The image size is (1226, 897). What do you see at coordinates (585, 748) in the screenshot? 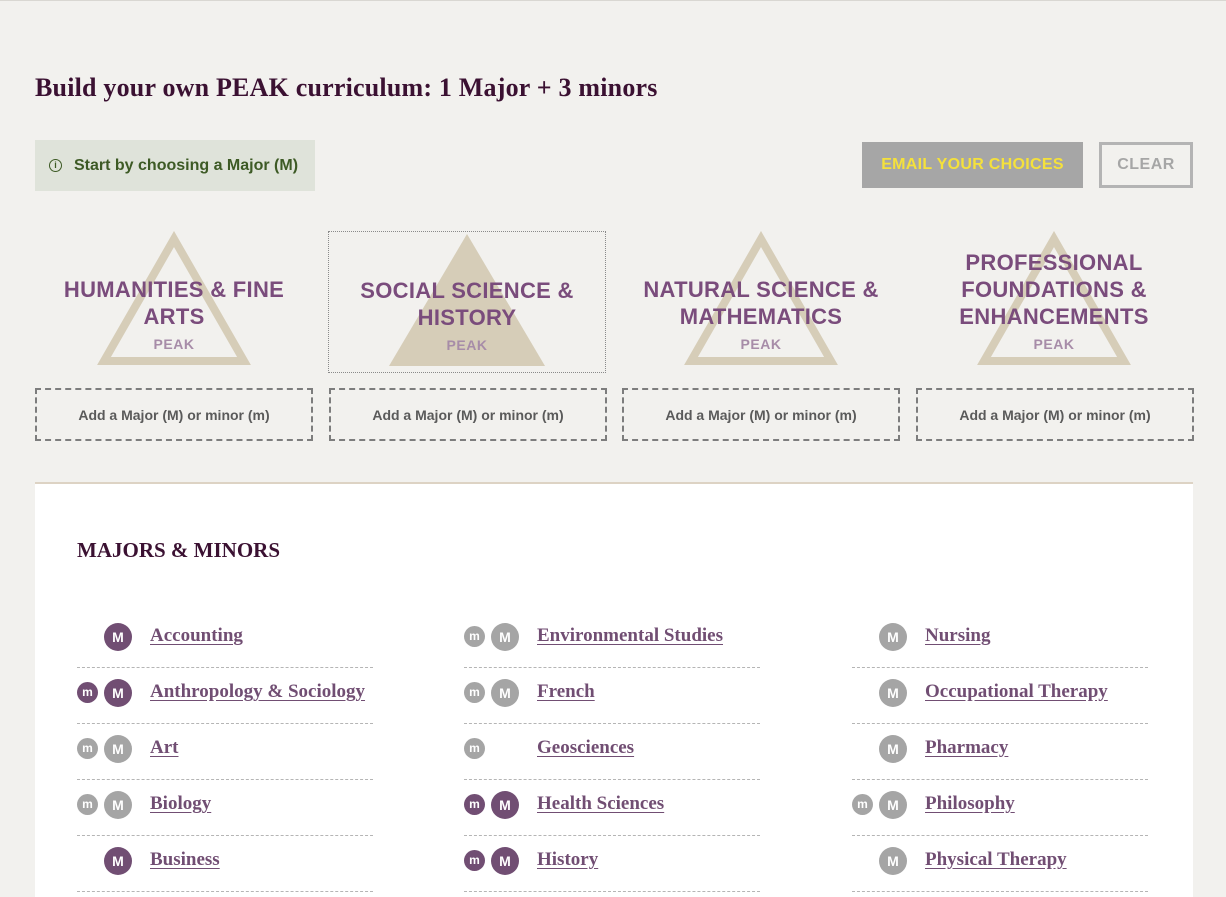
I see `program-link: Geosciences` at bounding box center [585, 748].